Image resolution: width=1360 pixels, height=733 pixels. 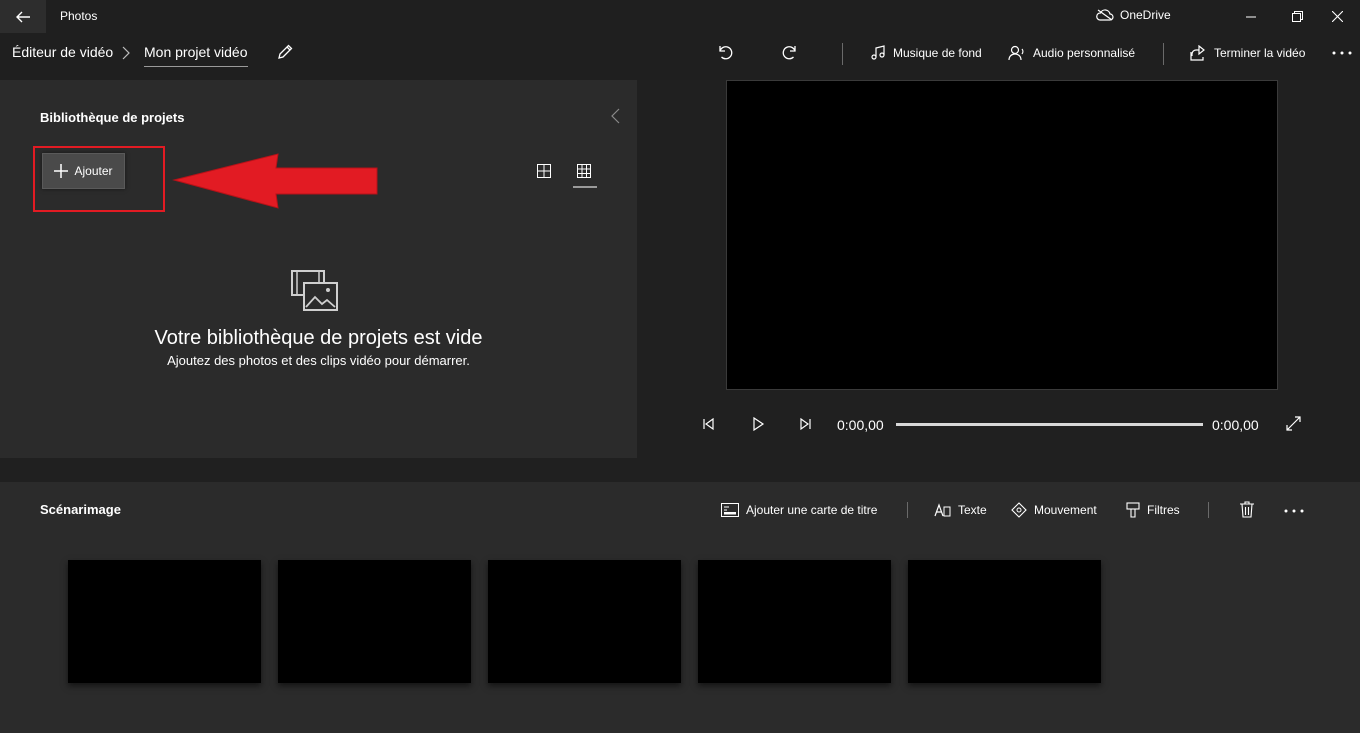 What do you see at coordinates (791, 52) in the screenshot?
I see `redo-icon` at bounding box center [791, 52].